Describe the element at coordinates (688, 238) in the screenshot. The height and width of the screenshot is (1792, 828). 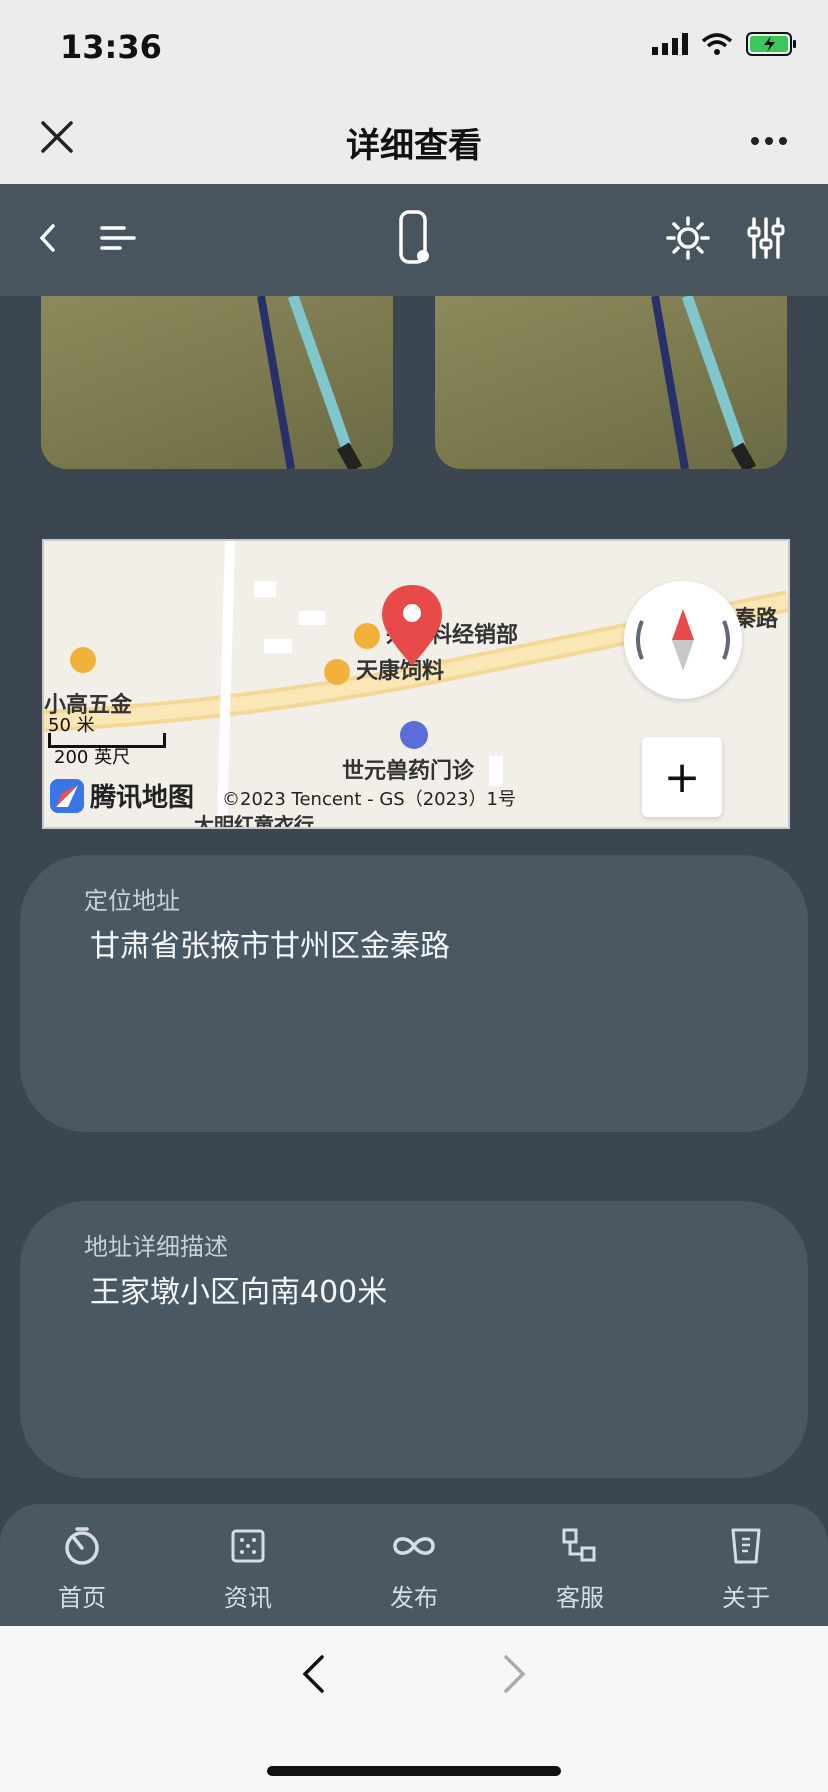
I see `brightness-icon` at that location.